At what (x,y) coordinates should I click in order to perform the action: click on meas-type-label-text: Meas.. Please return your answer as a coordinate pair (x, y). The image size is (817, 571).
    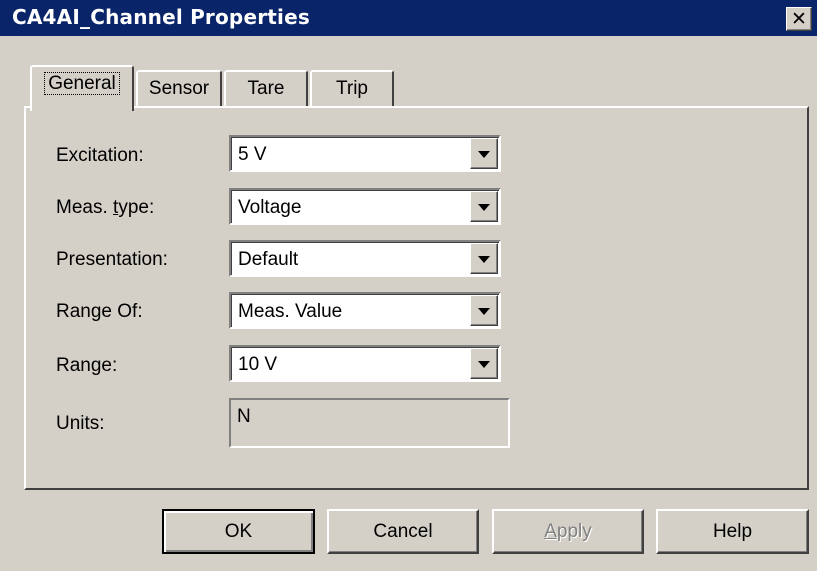
    Looking at the image, I should click on (85, 207).